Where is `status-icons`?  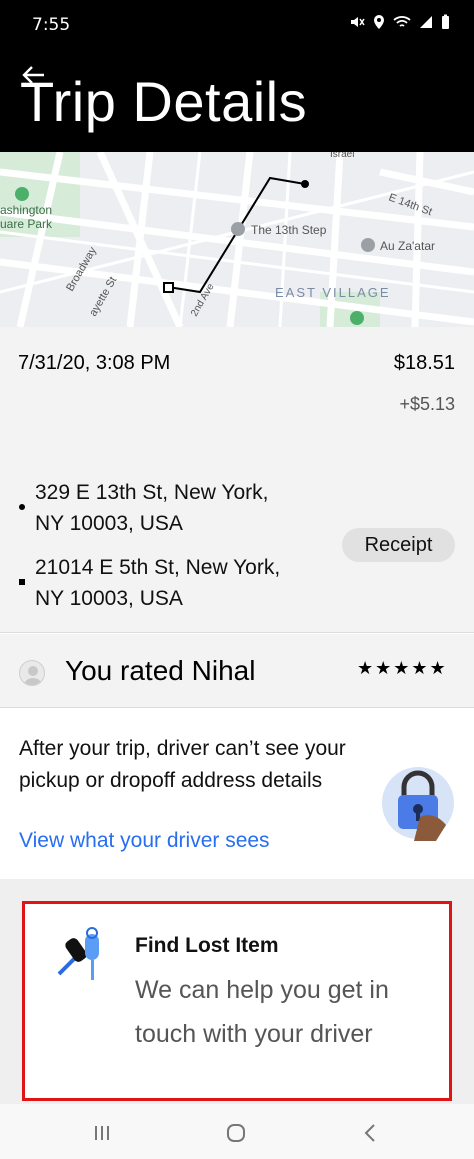 status-icons is located at coordinates (399, 22).